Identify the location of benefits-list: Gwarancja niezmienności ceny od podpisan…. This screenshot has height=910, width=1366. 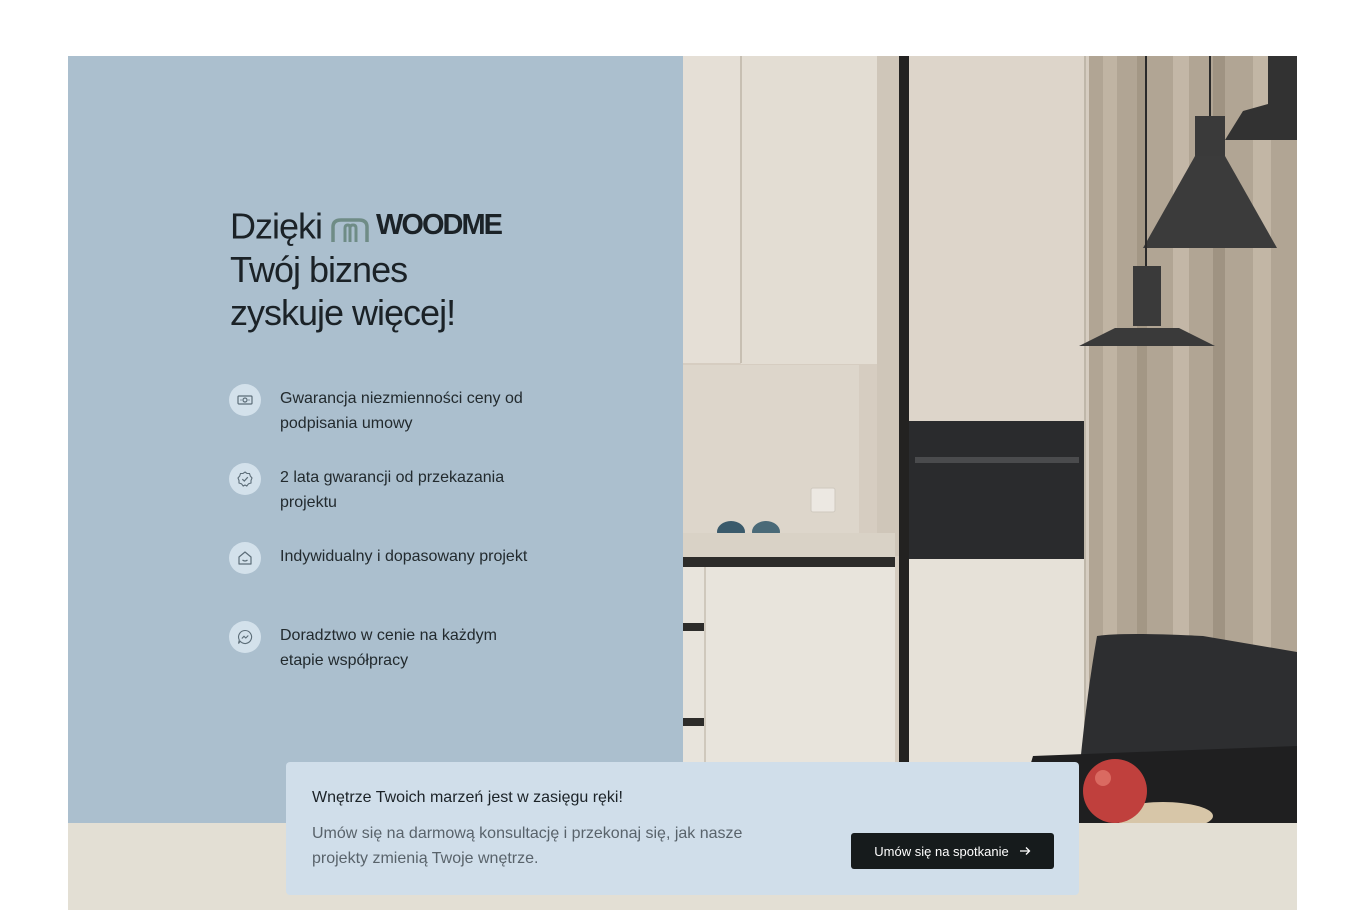
(379, 542).